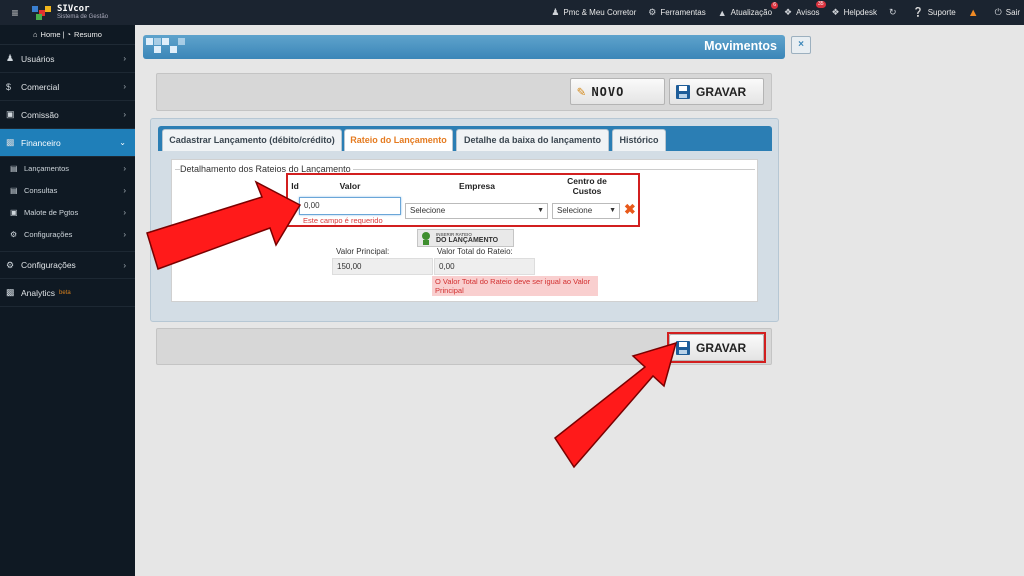 This screenshot has width=1024, height=576. Describe the element at coordinates (252, 140) in the screenshot. I see `tab-cadastrar: Cadastrar Lançamento (débito/crédito)` at that location.